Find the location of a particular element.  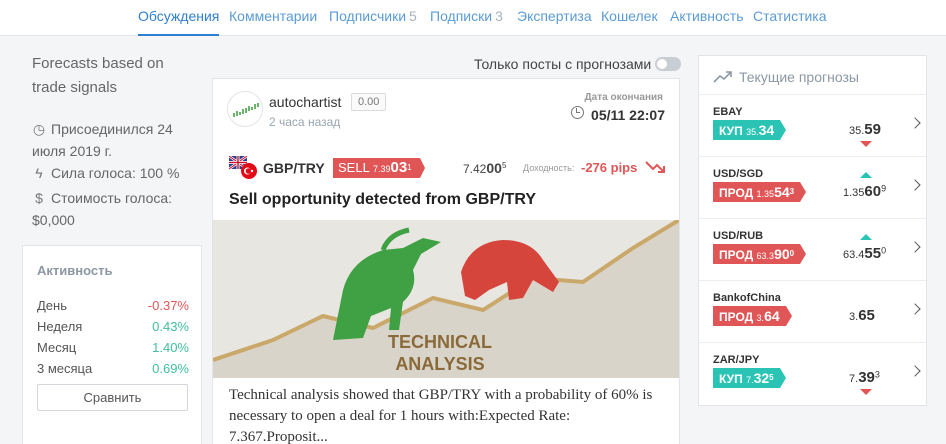

chip-price-small: 3. is located at coordinates (760, 318).